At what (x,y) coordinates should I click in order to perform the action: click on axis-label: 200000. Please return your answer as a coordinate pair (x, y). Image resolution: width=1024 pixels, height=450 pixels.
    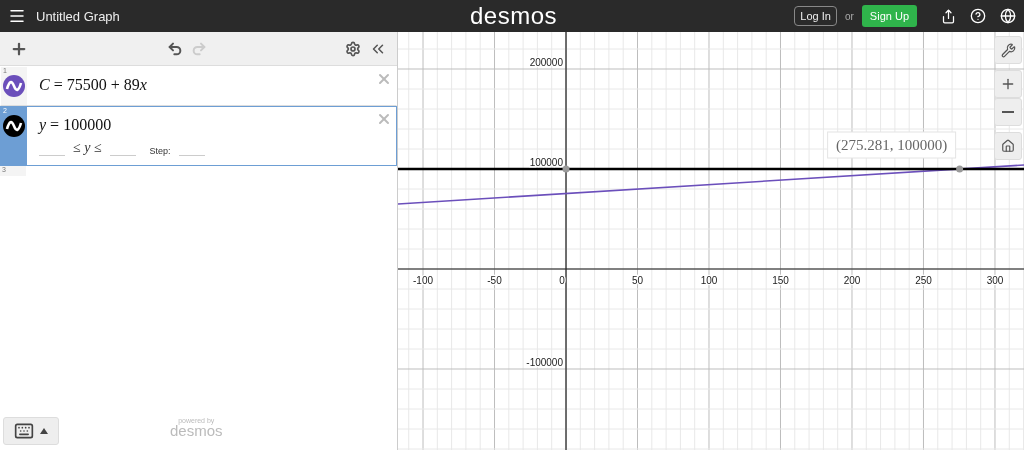
    Looking at the image, I should click on (546, 62).